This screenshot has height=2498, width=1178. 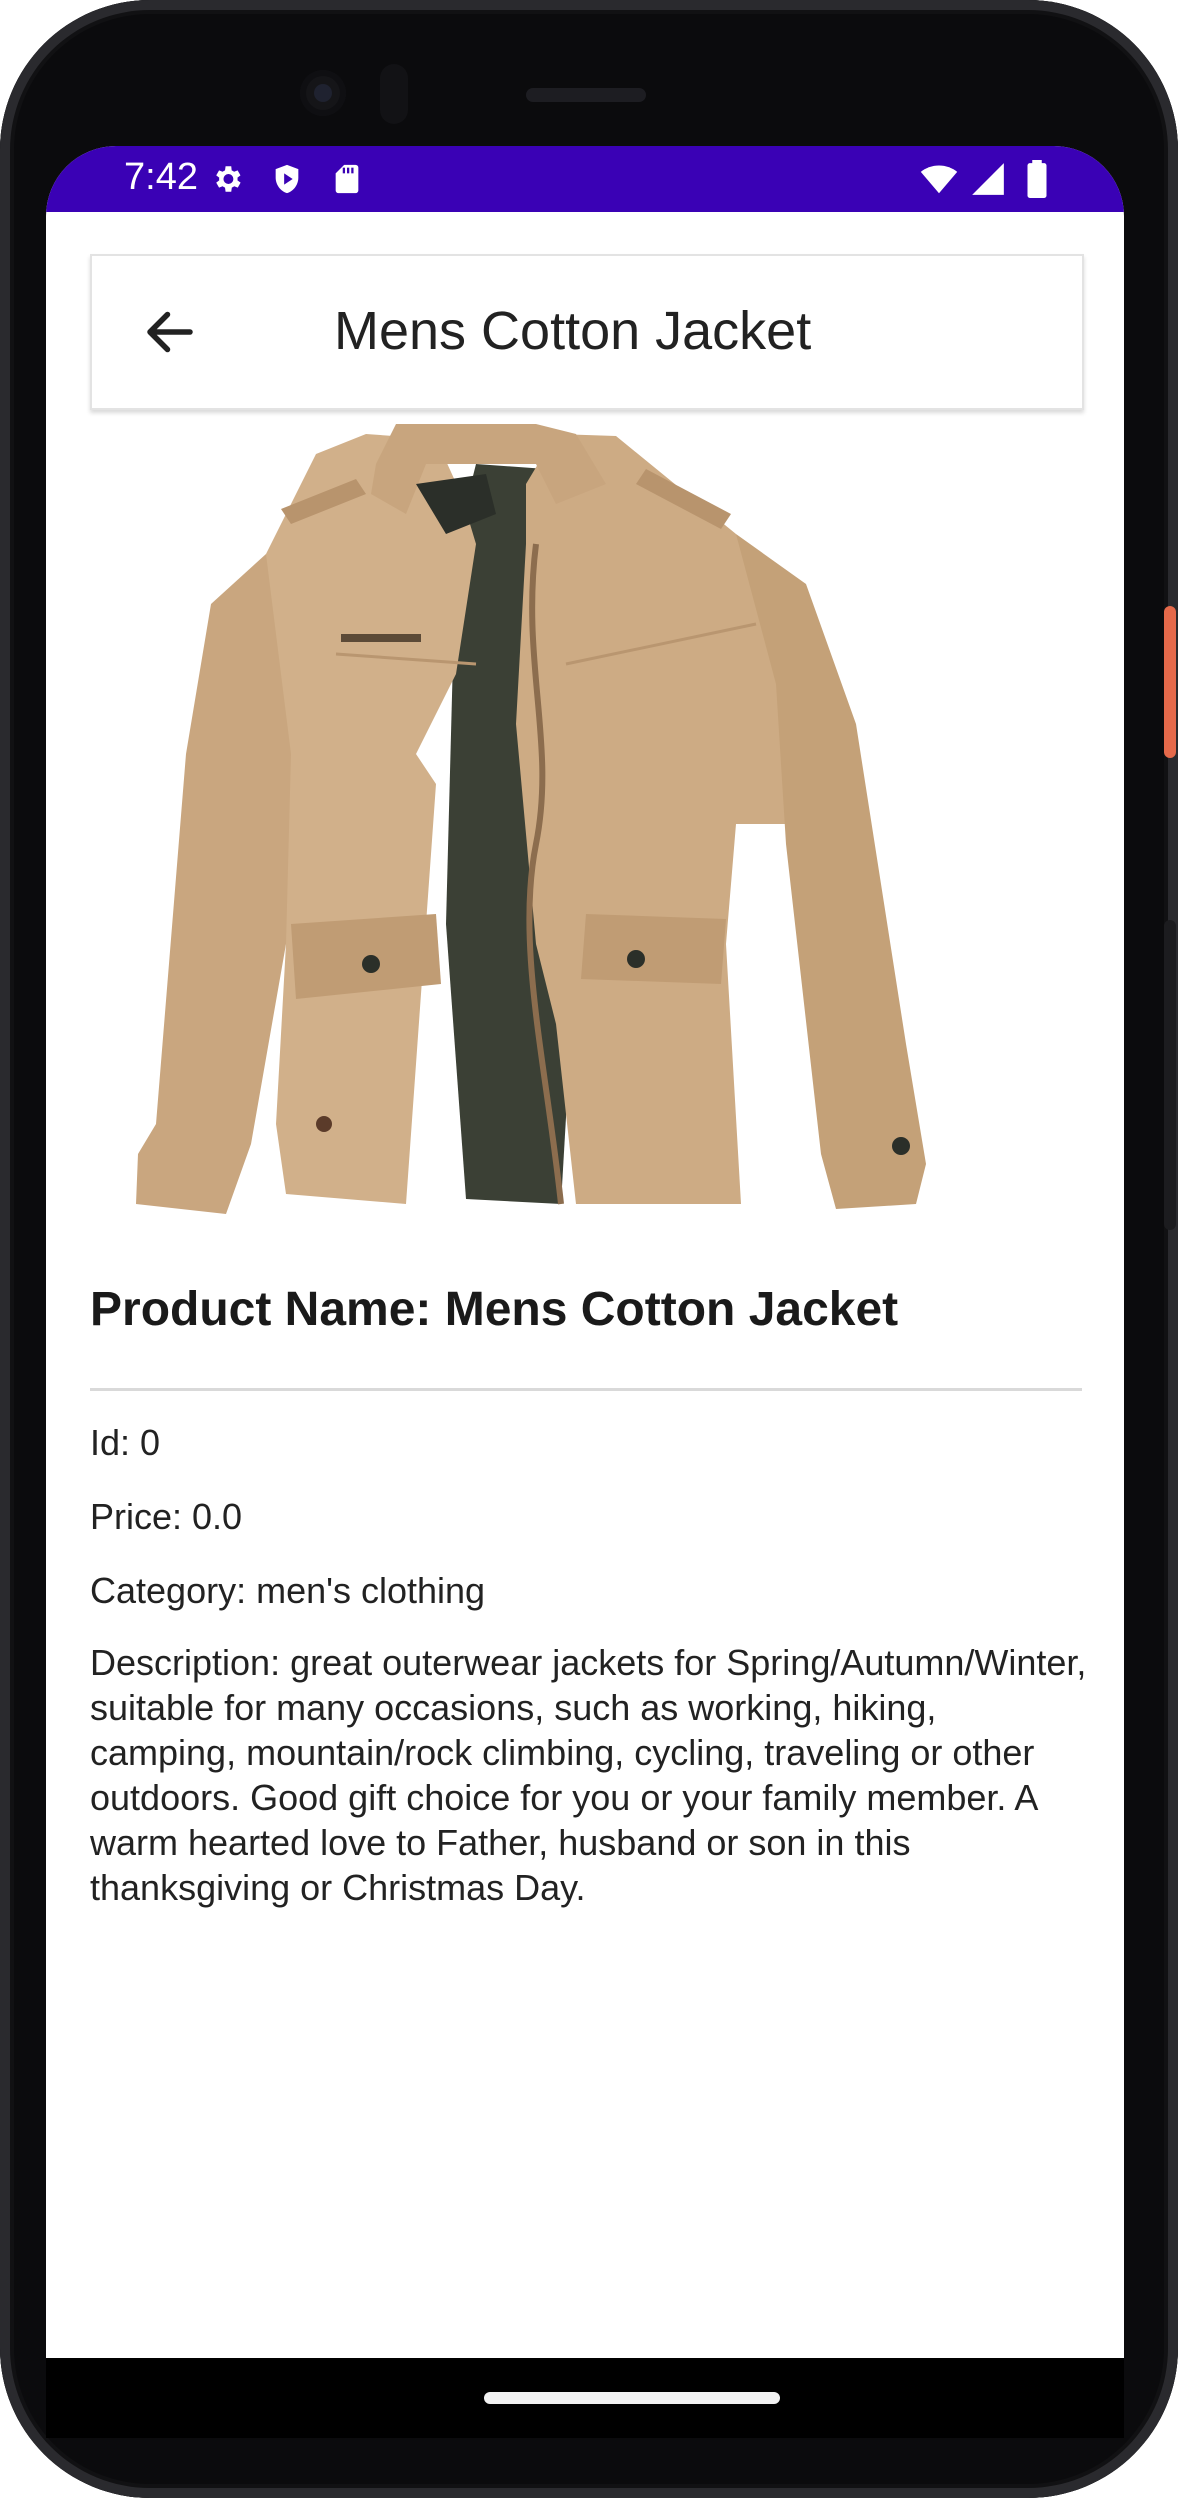 I want to click on app-bar-title: Mens Cotton Jacket, so click(x=573, y=331).